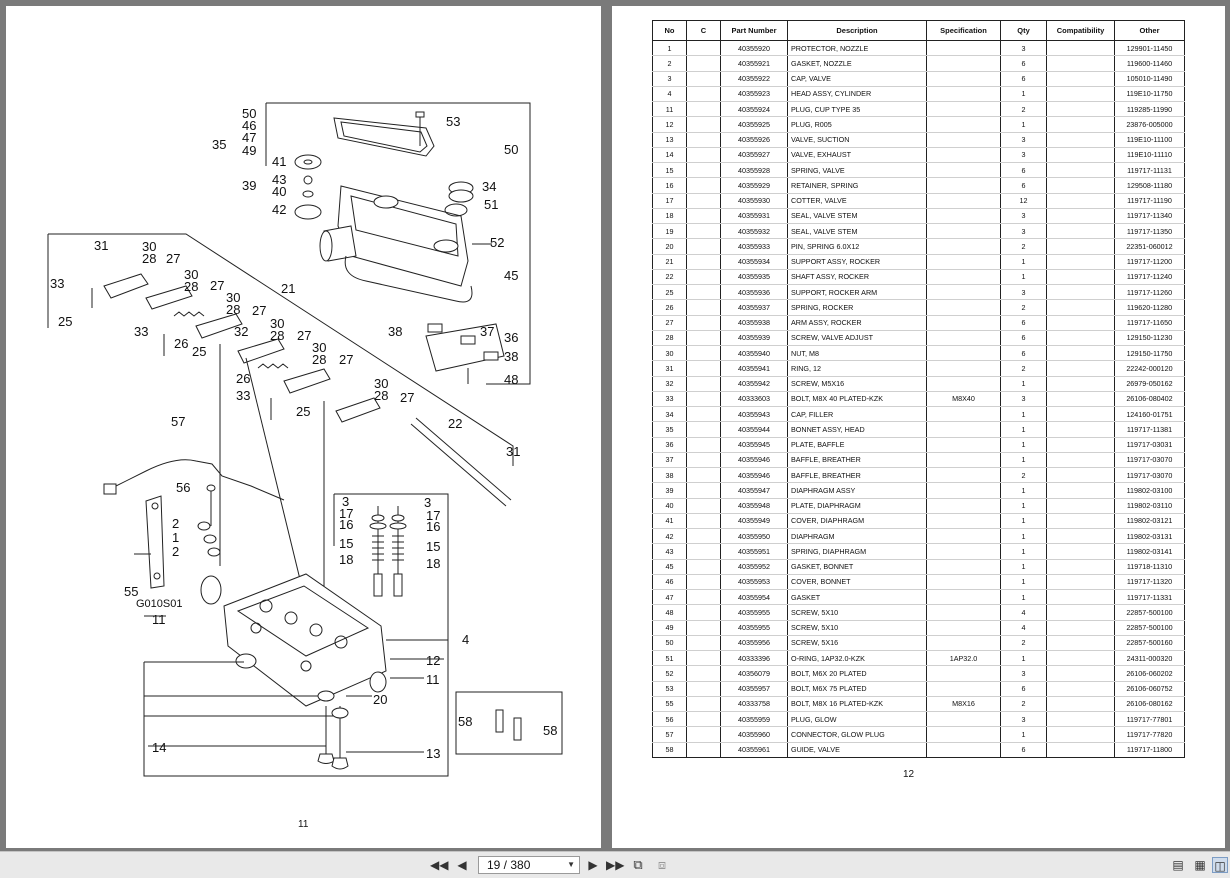 This screenshot has height=878, width=1230. Describe the element at coordinates (963, 30) in the screenshot. I see `col-header-specification: Specification` at that location.